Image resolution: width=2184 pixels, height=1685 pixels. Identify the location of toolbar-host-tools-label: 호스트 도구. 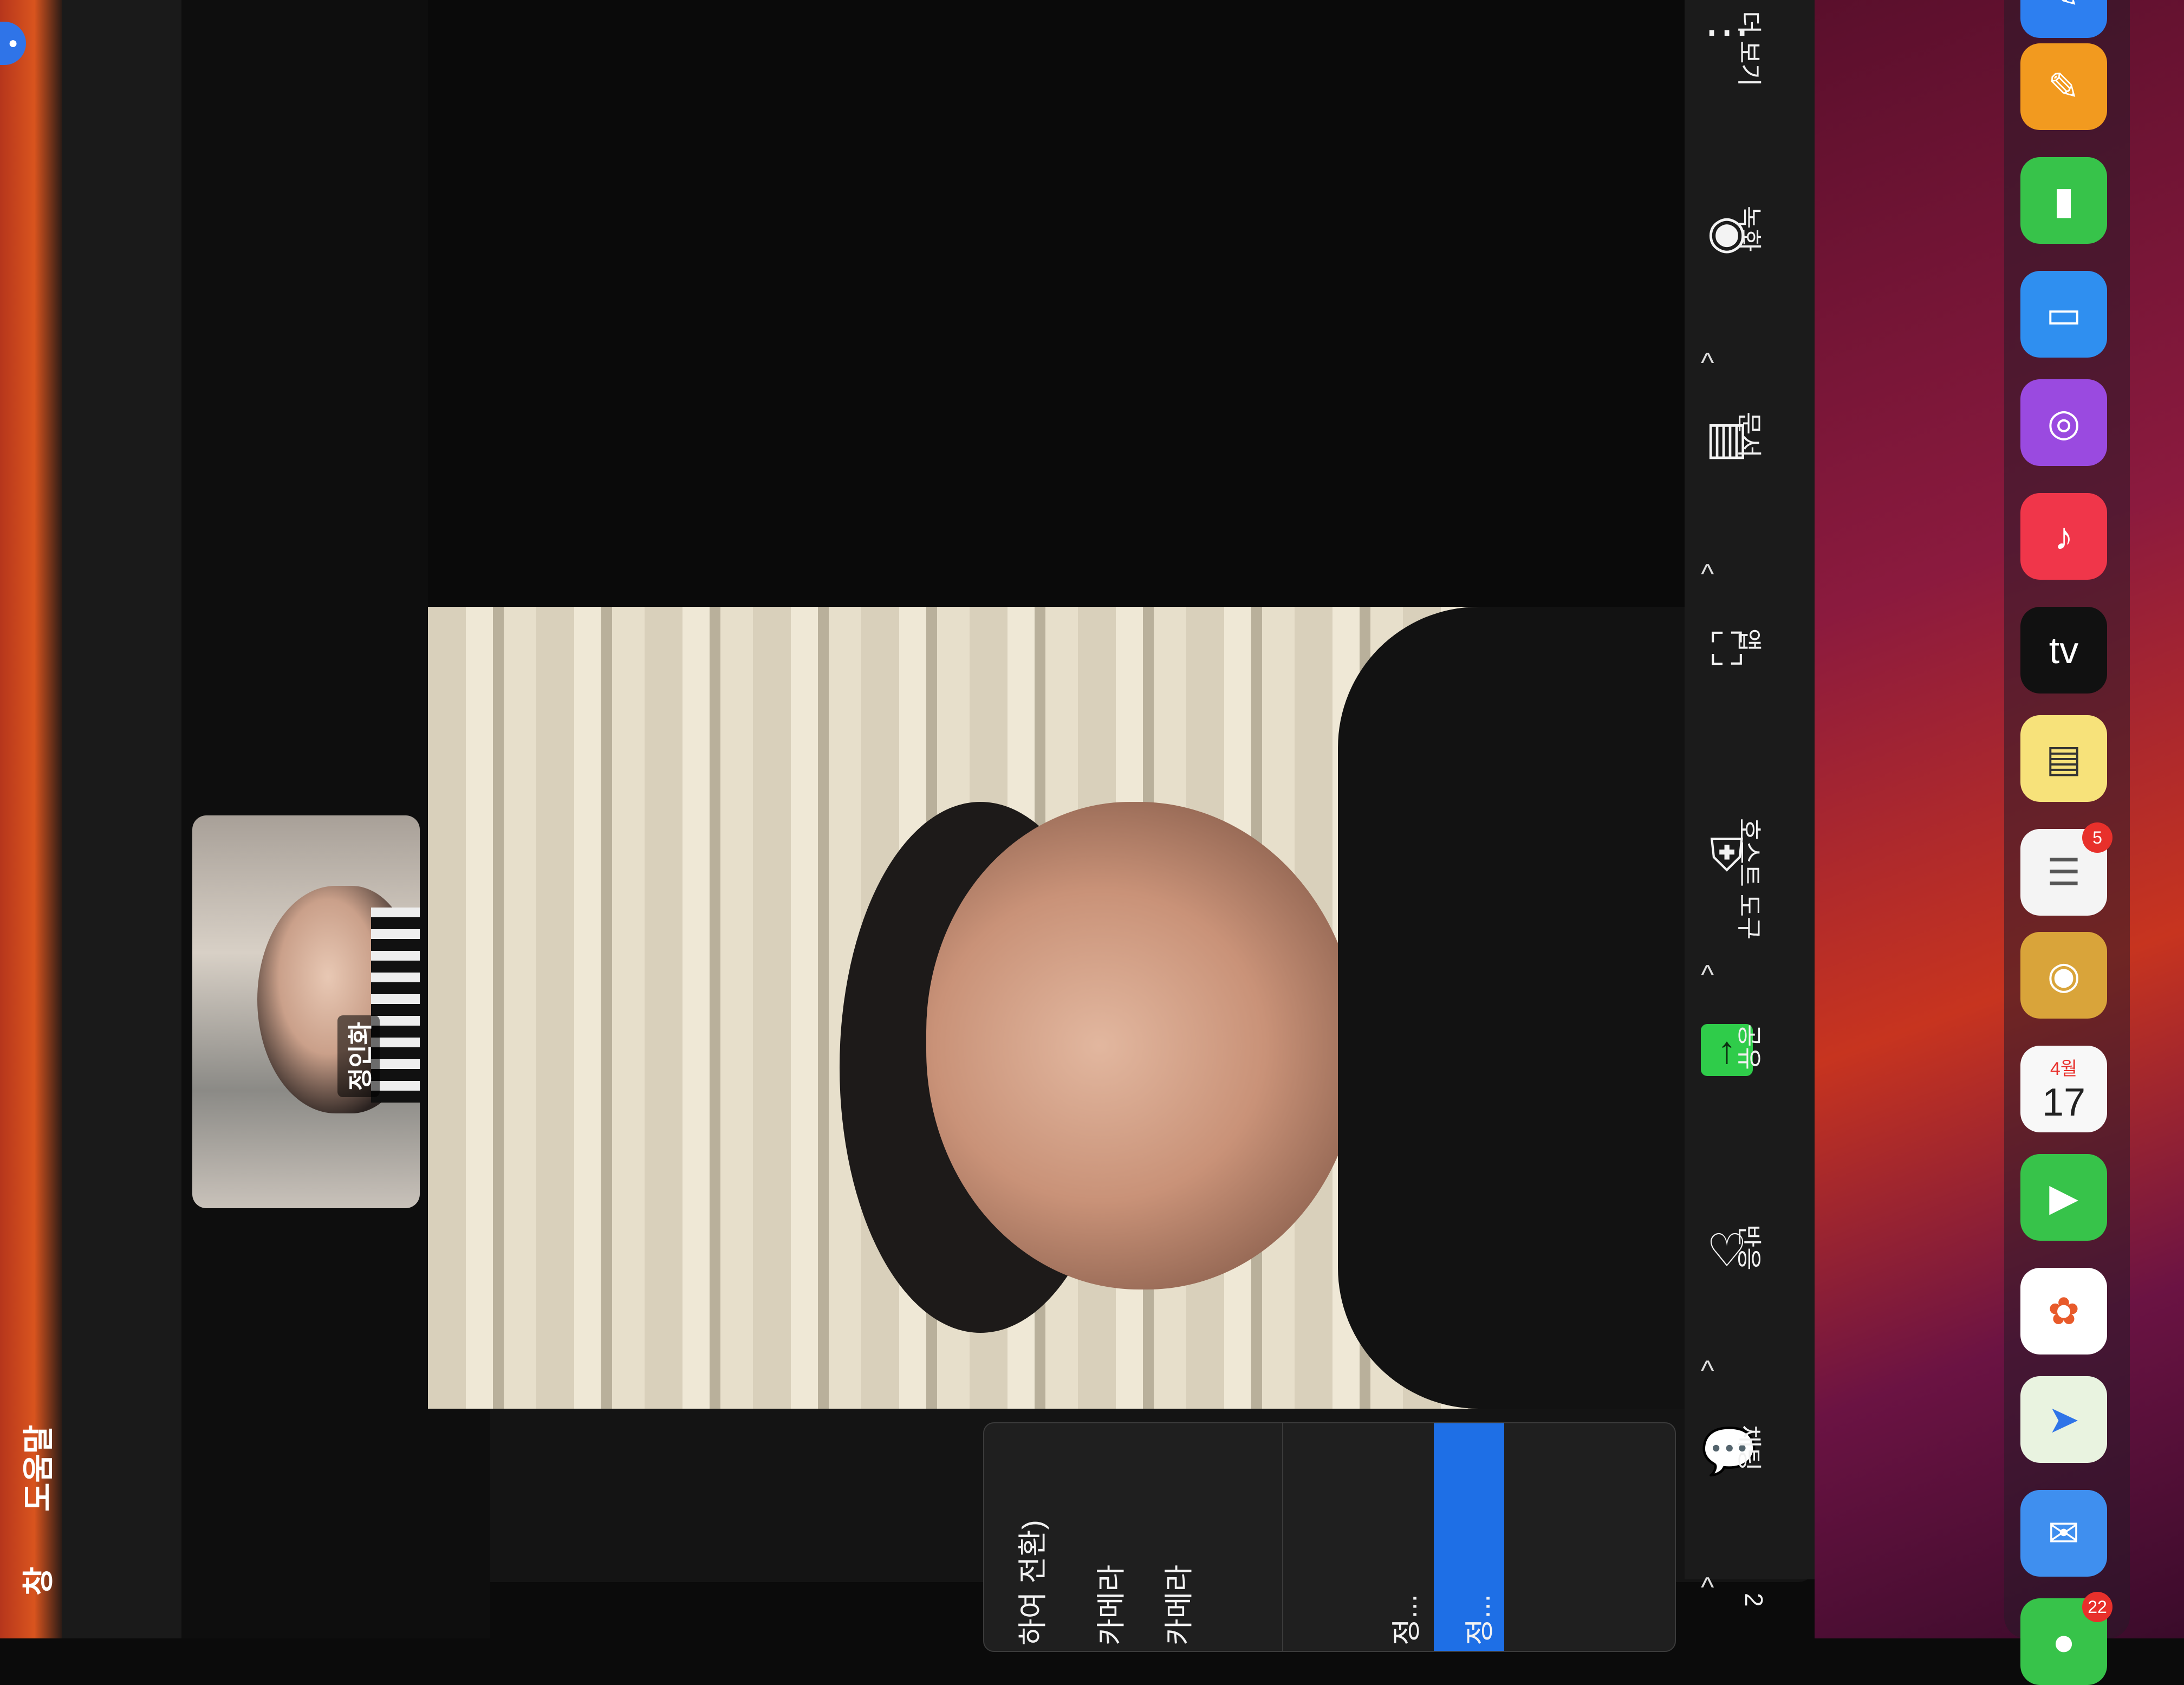
(1749, 879).